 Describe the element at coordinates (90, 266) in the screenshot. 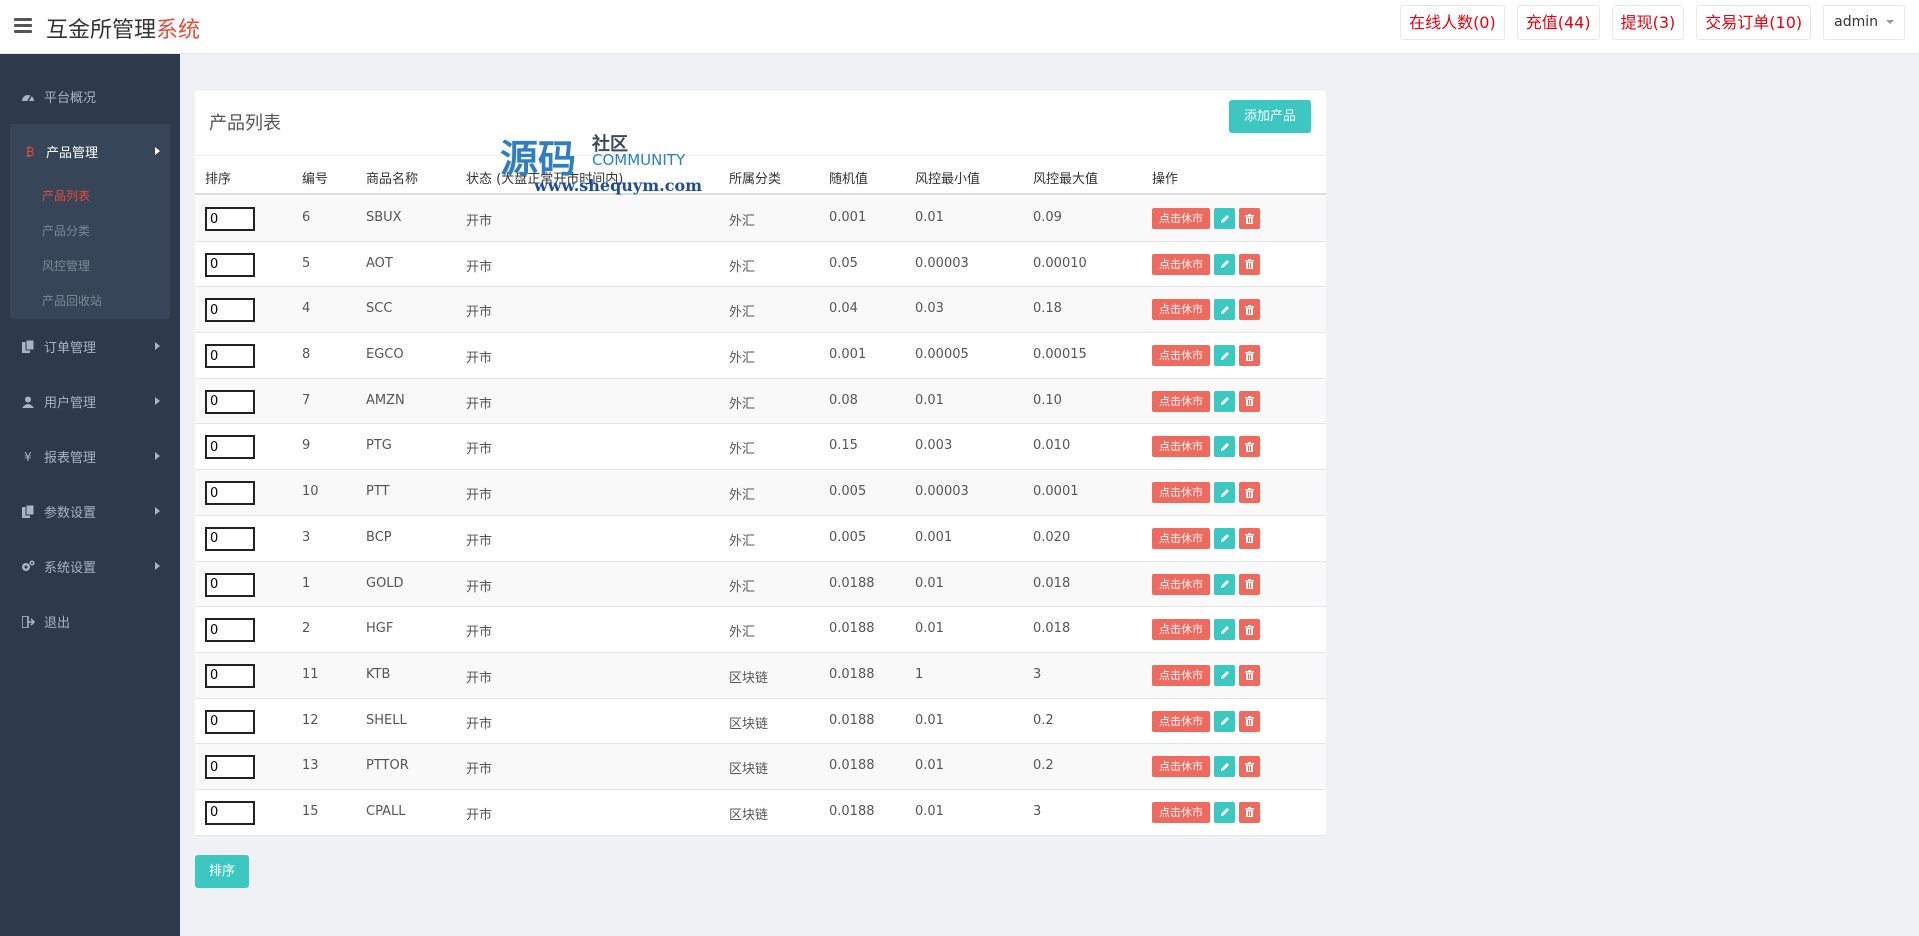

I see `sidebar-subitem-risk-control: 风控管理` at that location.